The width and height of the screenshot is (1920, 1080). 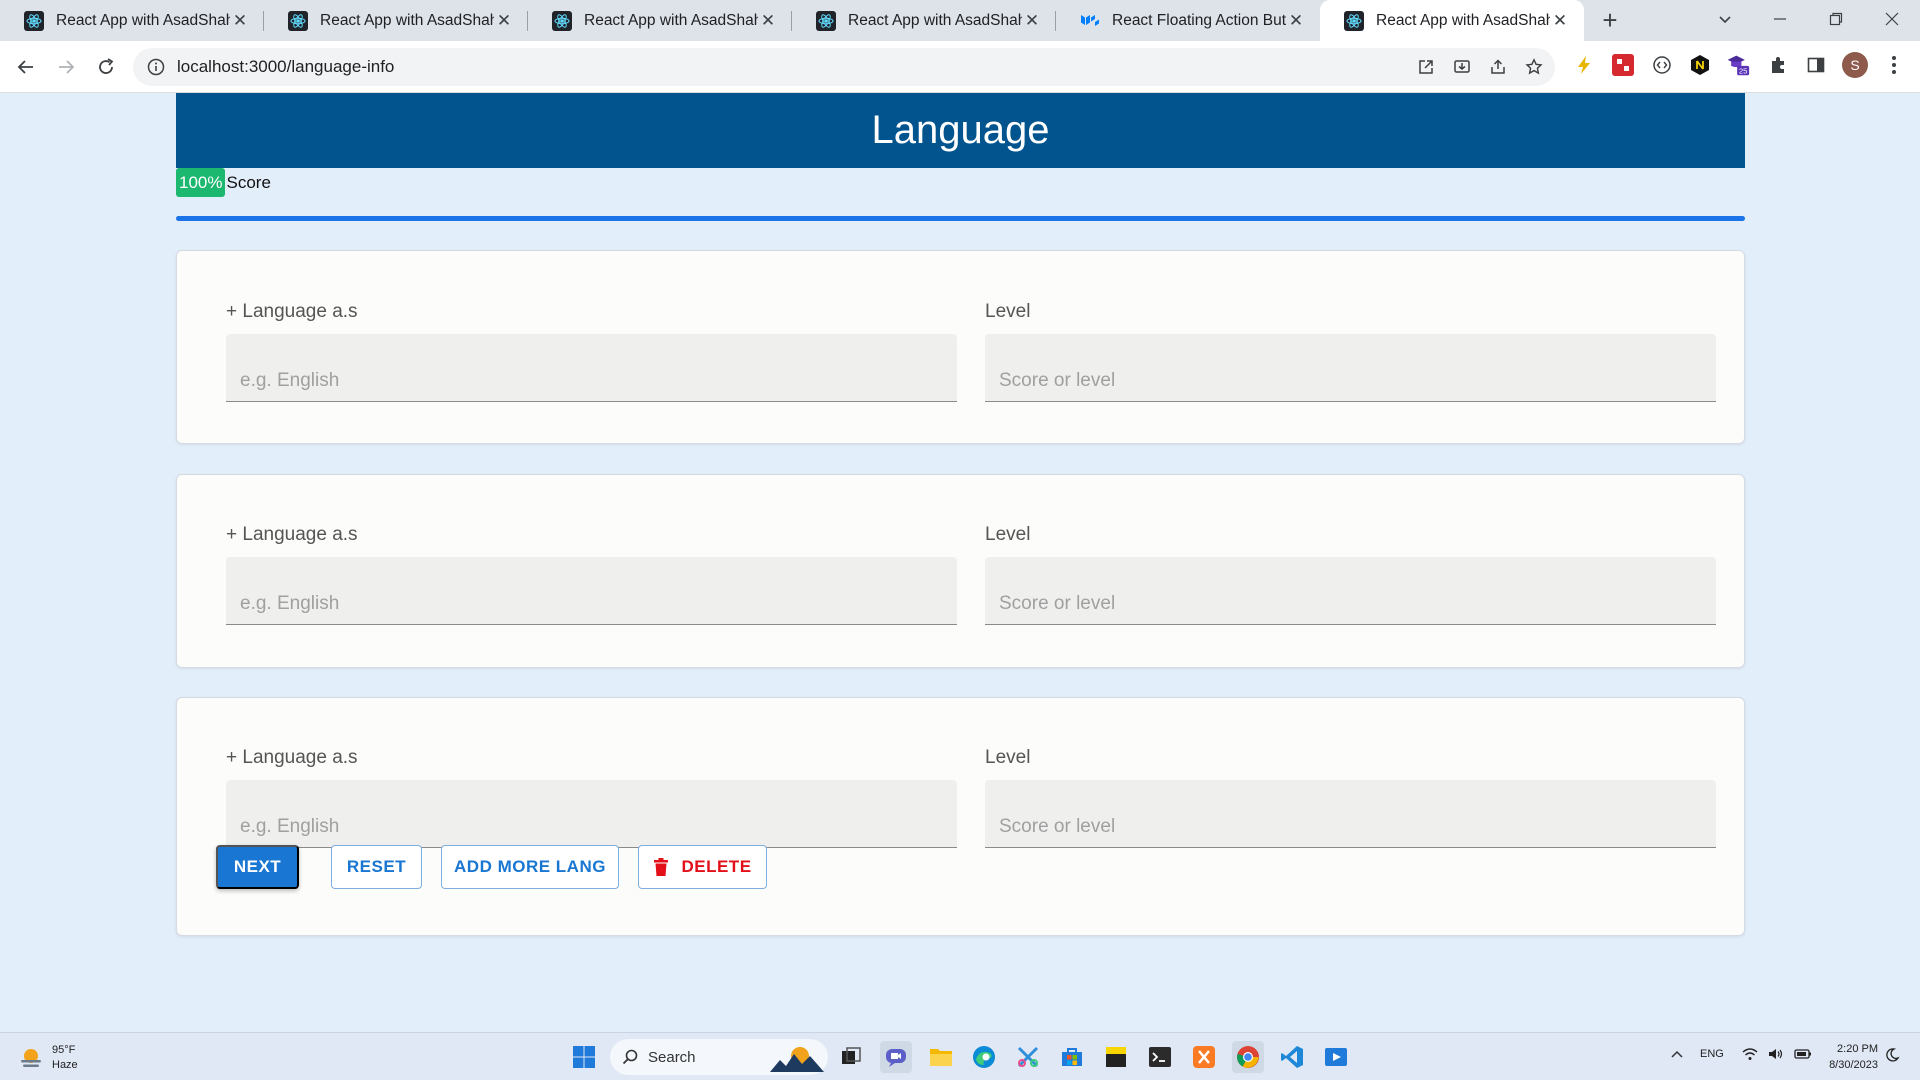 I want to click on clock-date: 8/30/2023, so click(x=1853, y=1065).